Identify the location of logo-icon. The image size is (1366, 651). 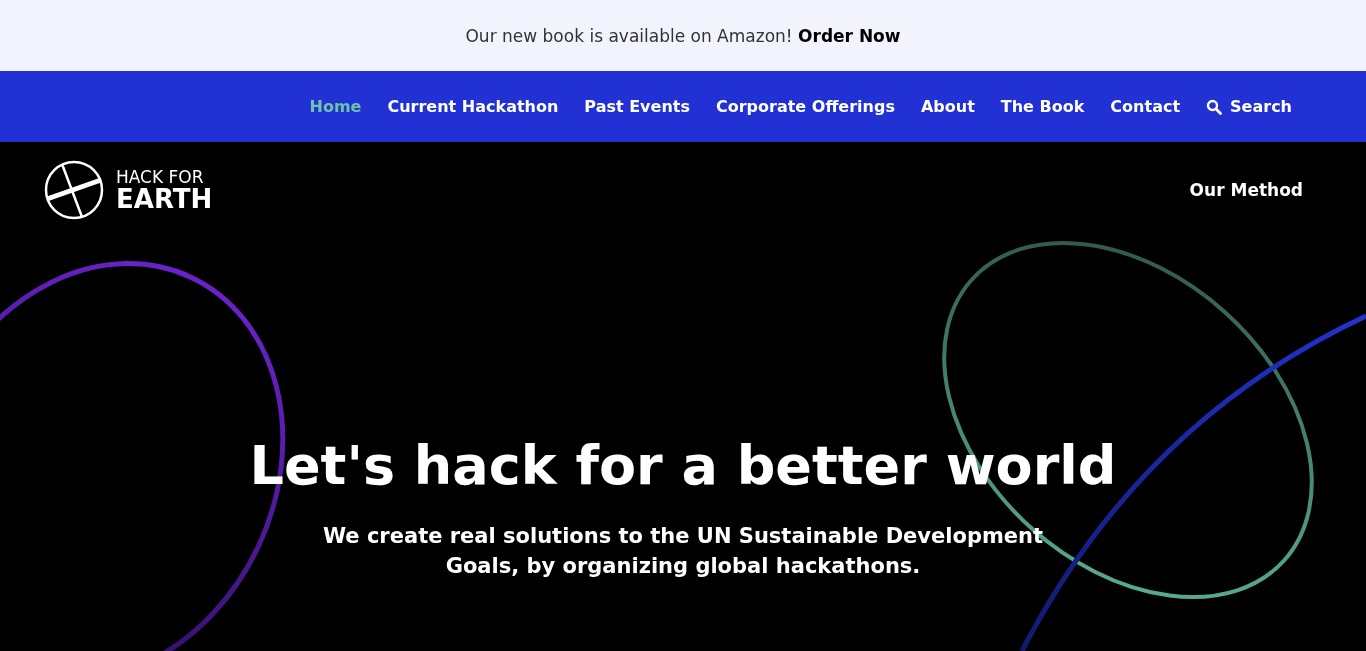
(74, 190).